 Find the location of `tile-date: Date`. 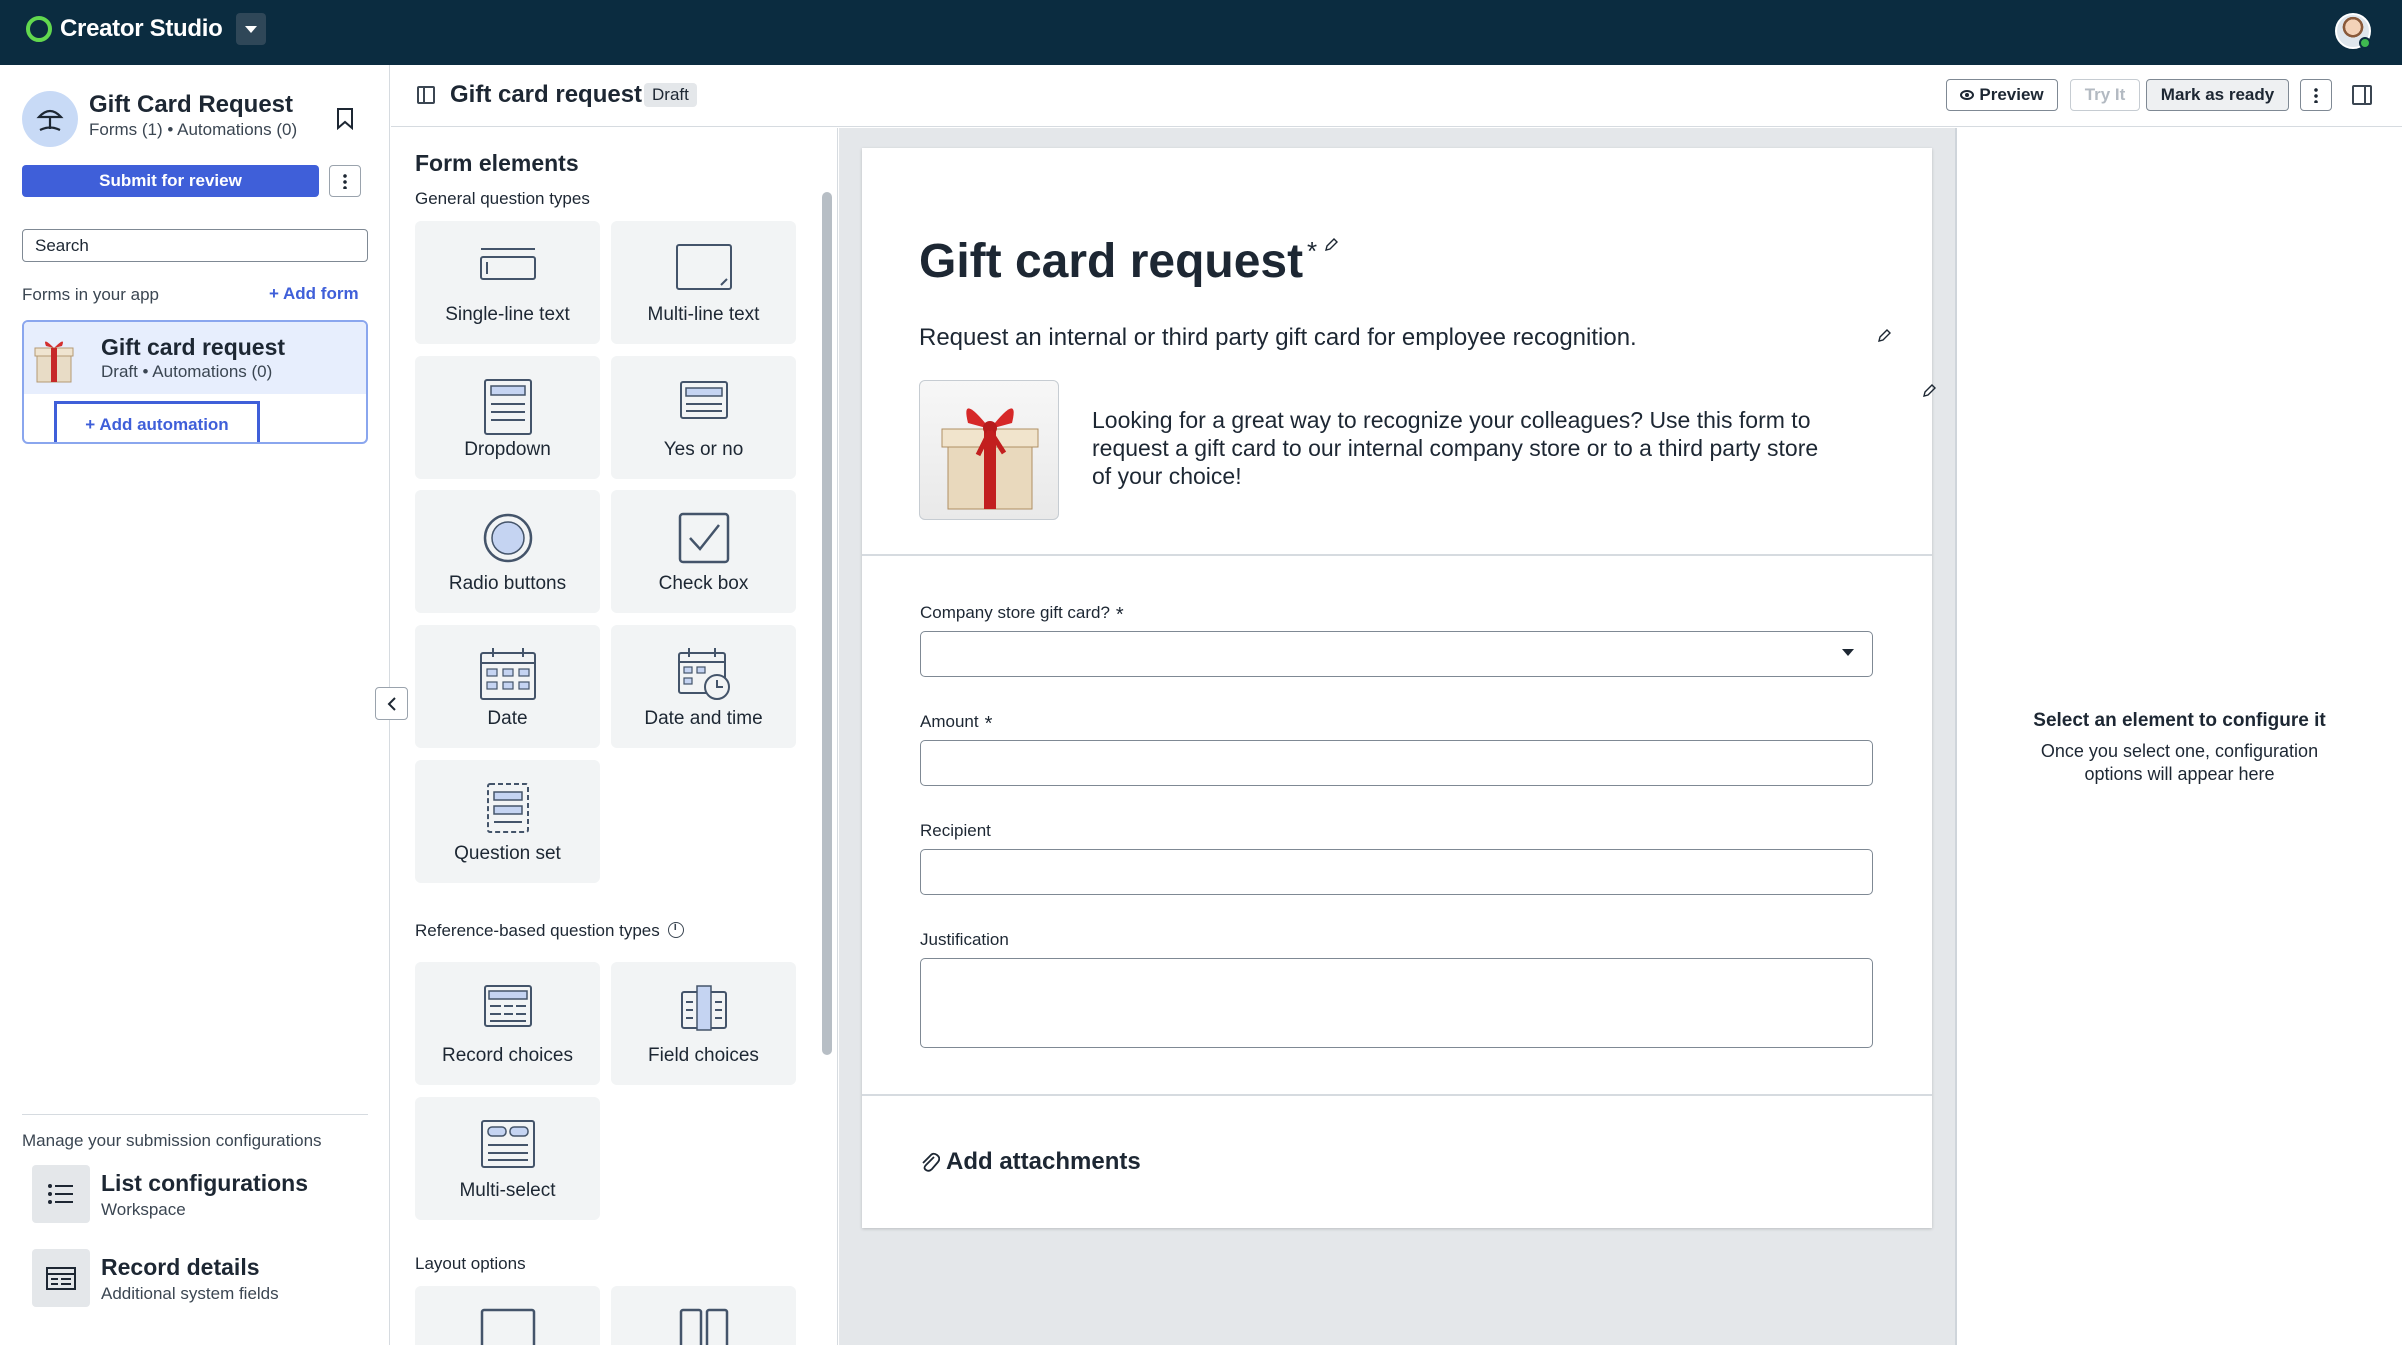

tile-date: Date is located at coordinates (507, 686).